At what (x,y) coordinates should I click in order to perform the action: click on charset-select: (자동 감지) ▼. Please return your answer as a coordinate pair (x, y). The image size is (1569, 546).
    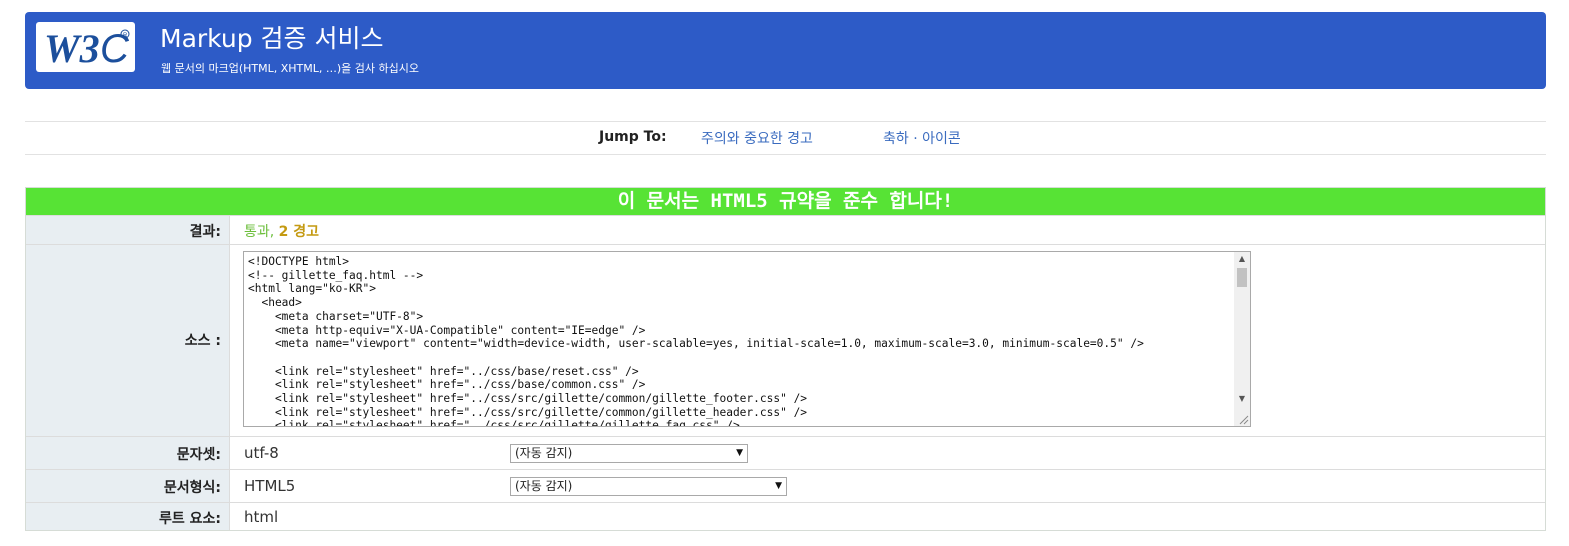
    Looking at the image, I should click on (629, 453).